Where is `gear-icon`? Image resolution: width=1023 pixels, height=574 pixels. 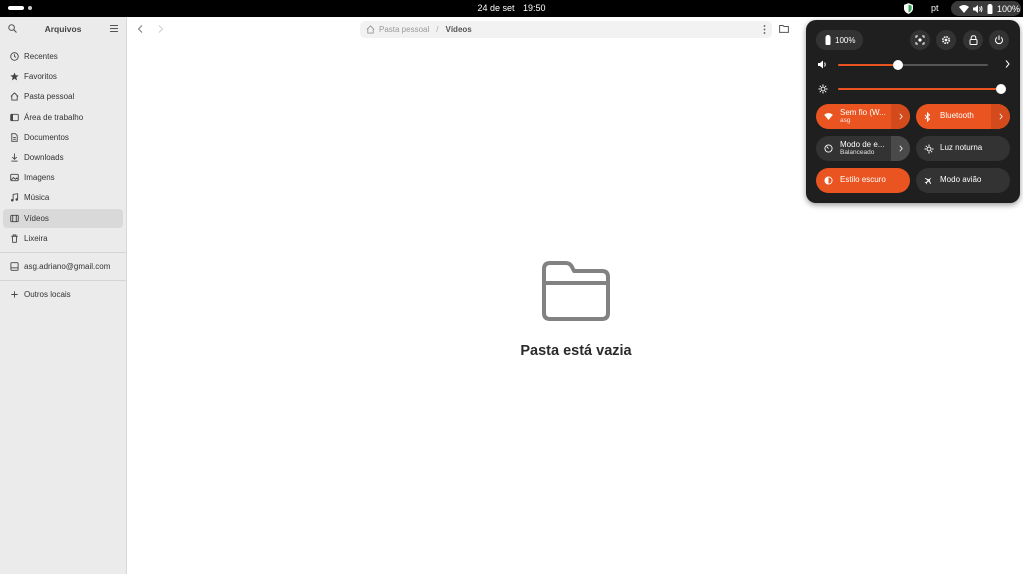
gear-icon is located at coordinates (946, 40).